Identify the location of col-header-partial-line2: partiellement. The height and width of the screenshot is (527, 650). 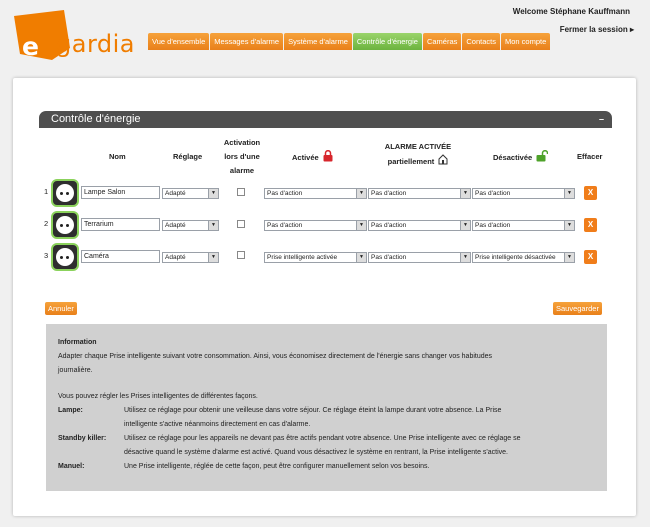
(411, 161).